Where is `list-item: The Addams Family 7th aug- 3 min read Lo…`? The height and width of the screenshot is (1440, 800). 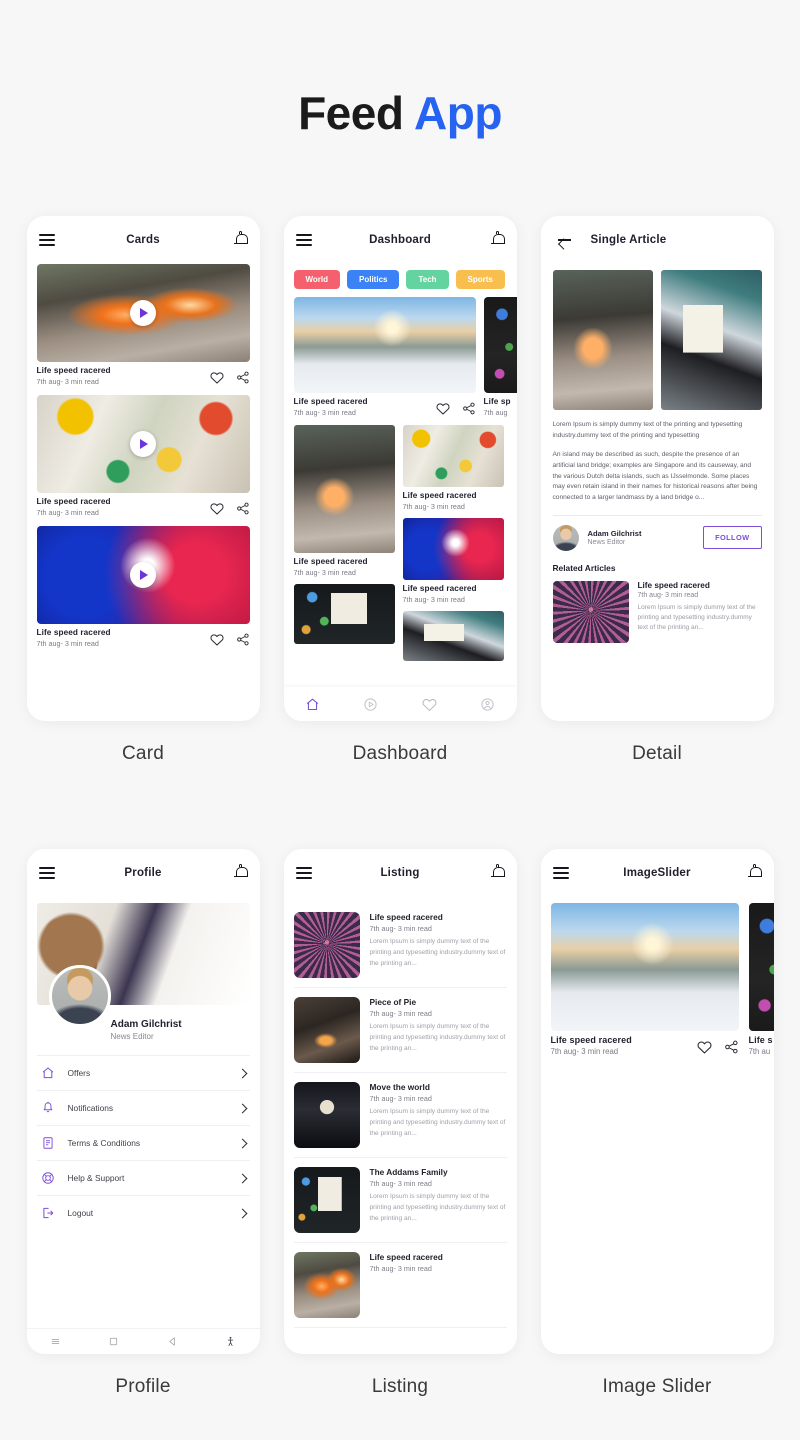
list-item: The Addams Family 7th aug- 3 min read Lo… is located at coordinates (400, 1200).